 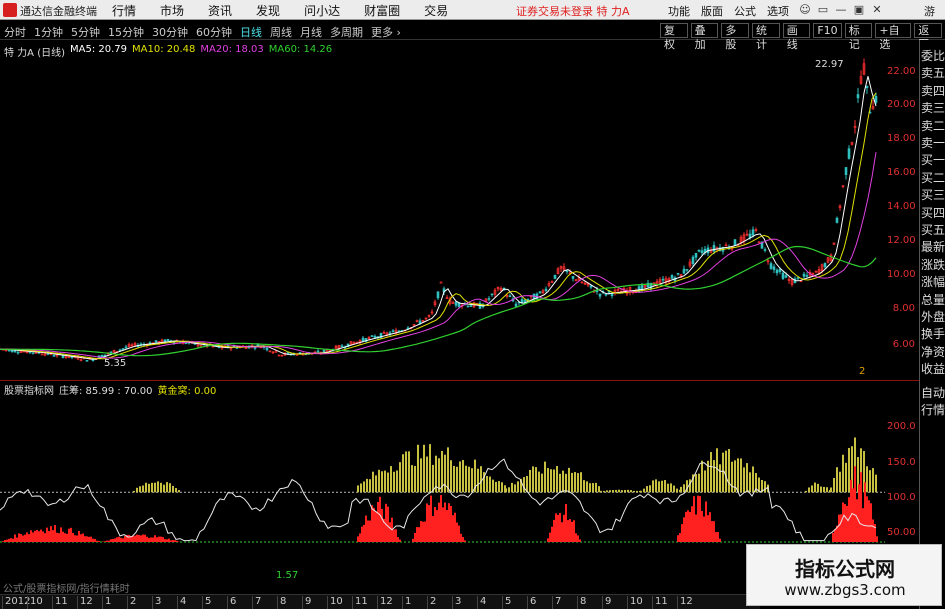 I want to click on period-tab-9: 多周期, so click(x=346, y=32).